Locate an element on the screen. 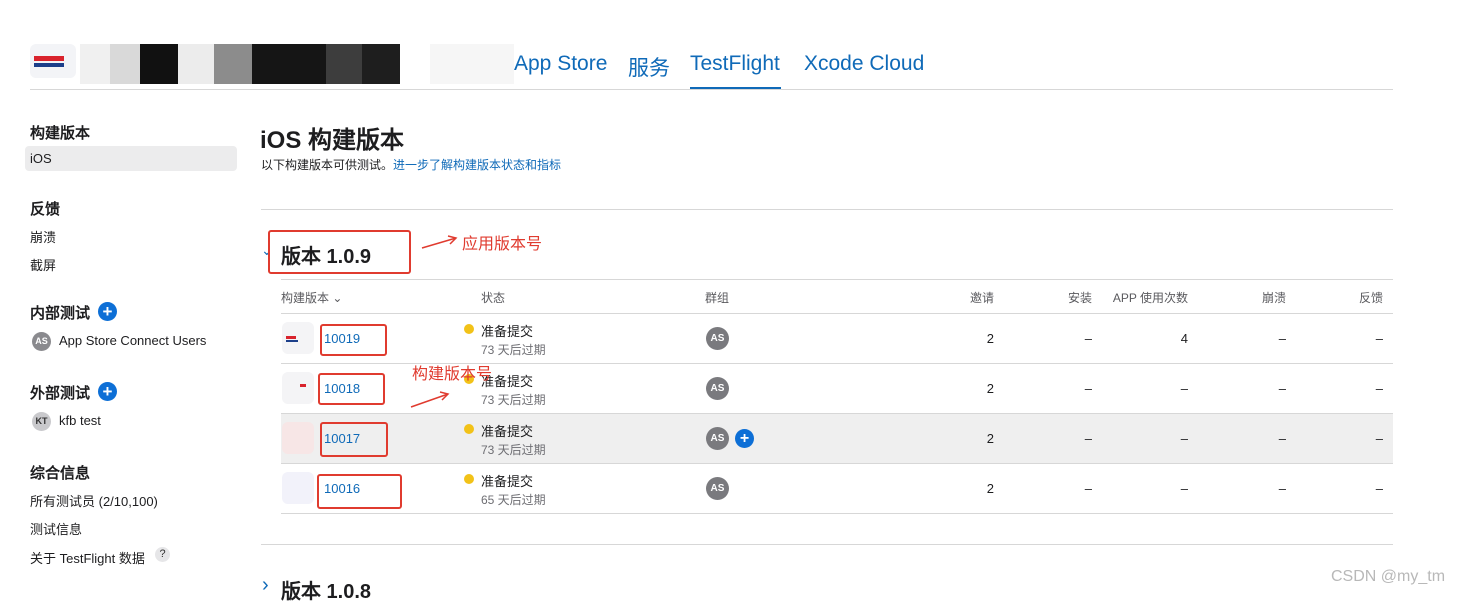 The height and width of the screenshot is (604, 1473). column-header-status: 状态 is located at coordinates (493, 298).